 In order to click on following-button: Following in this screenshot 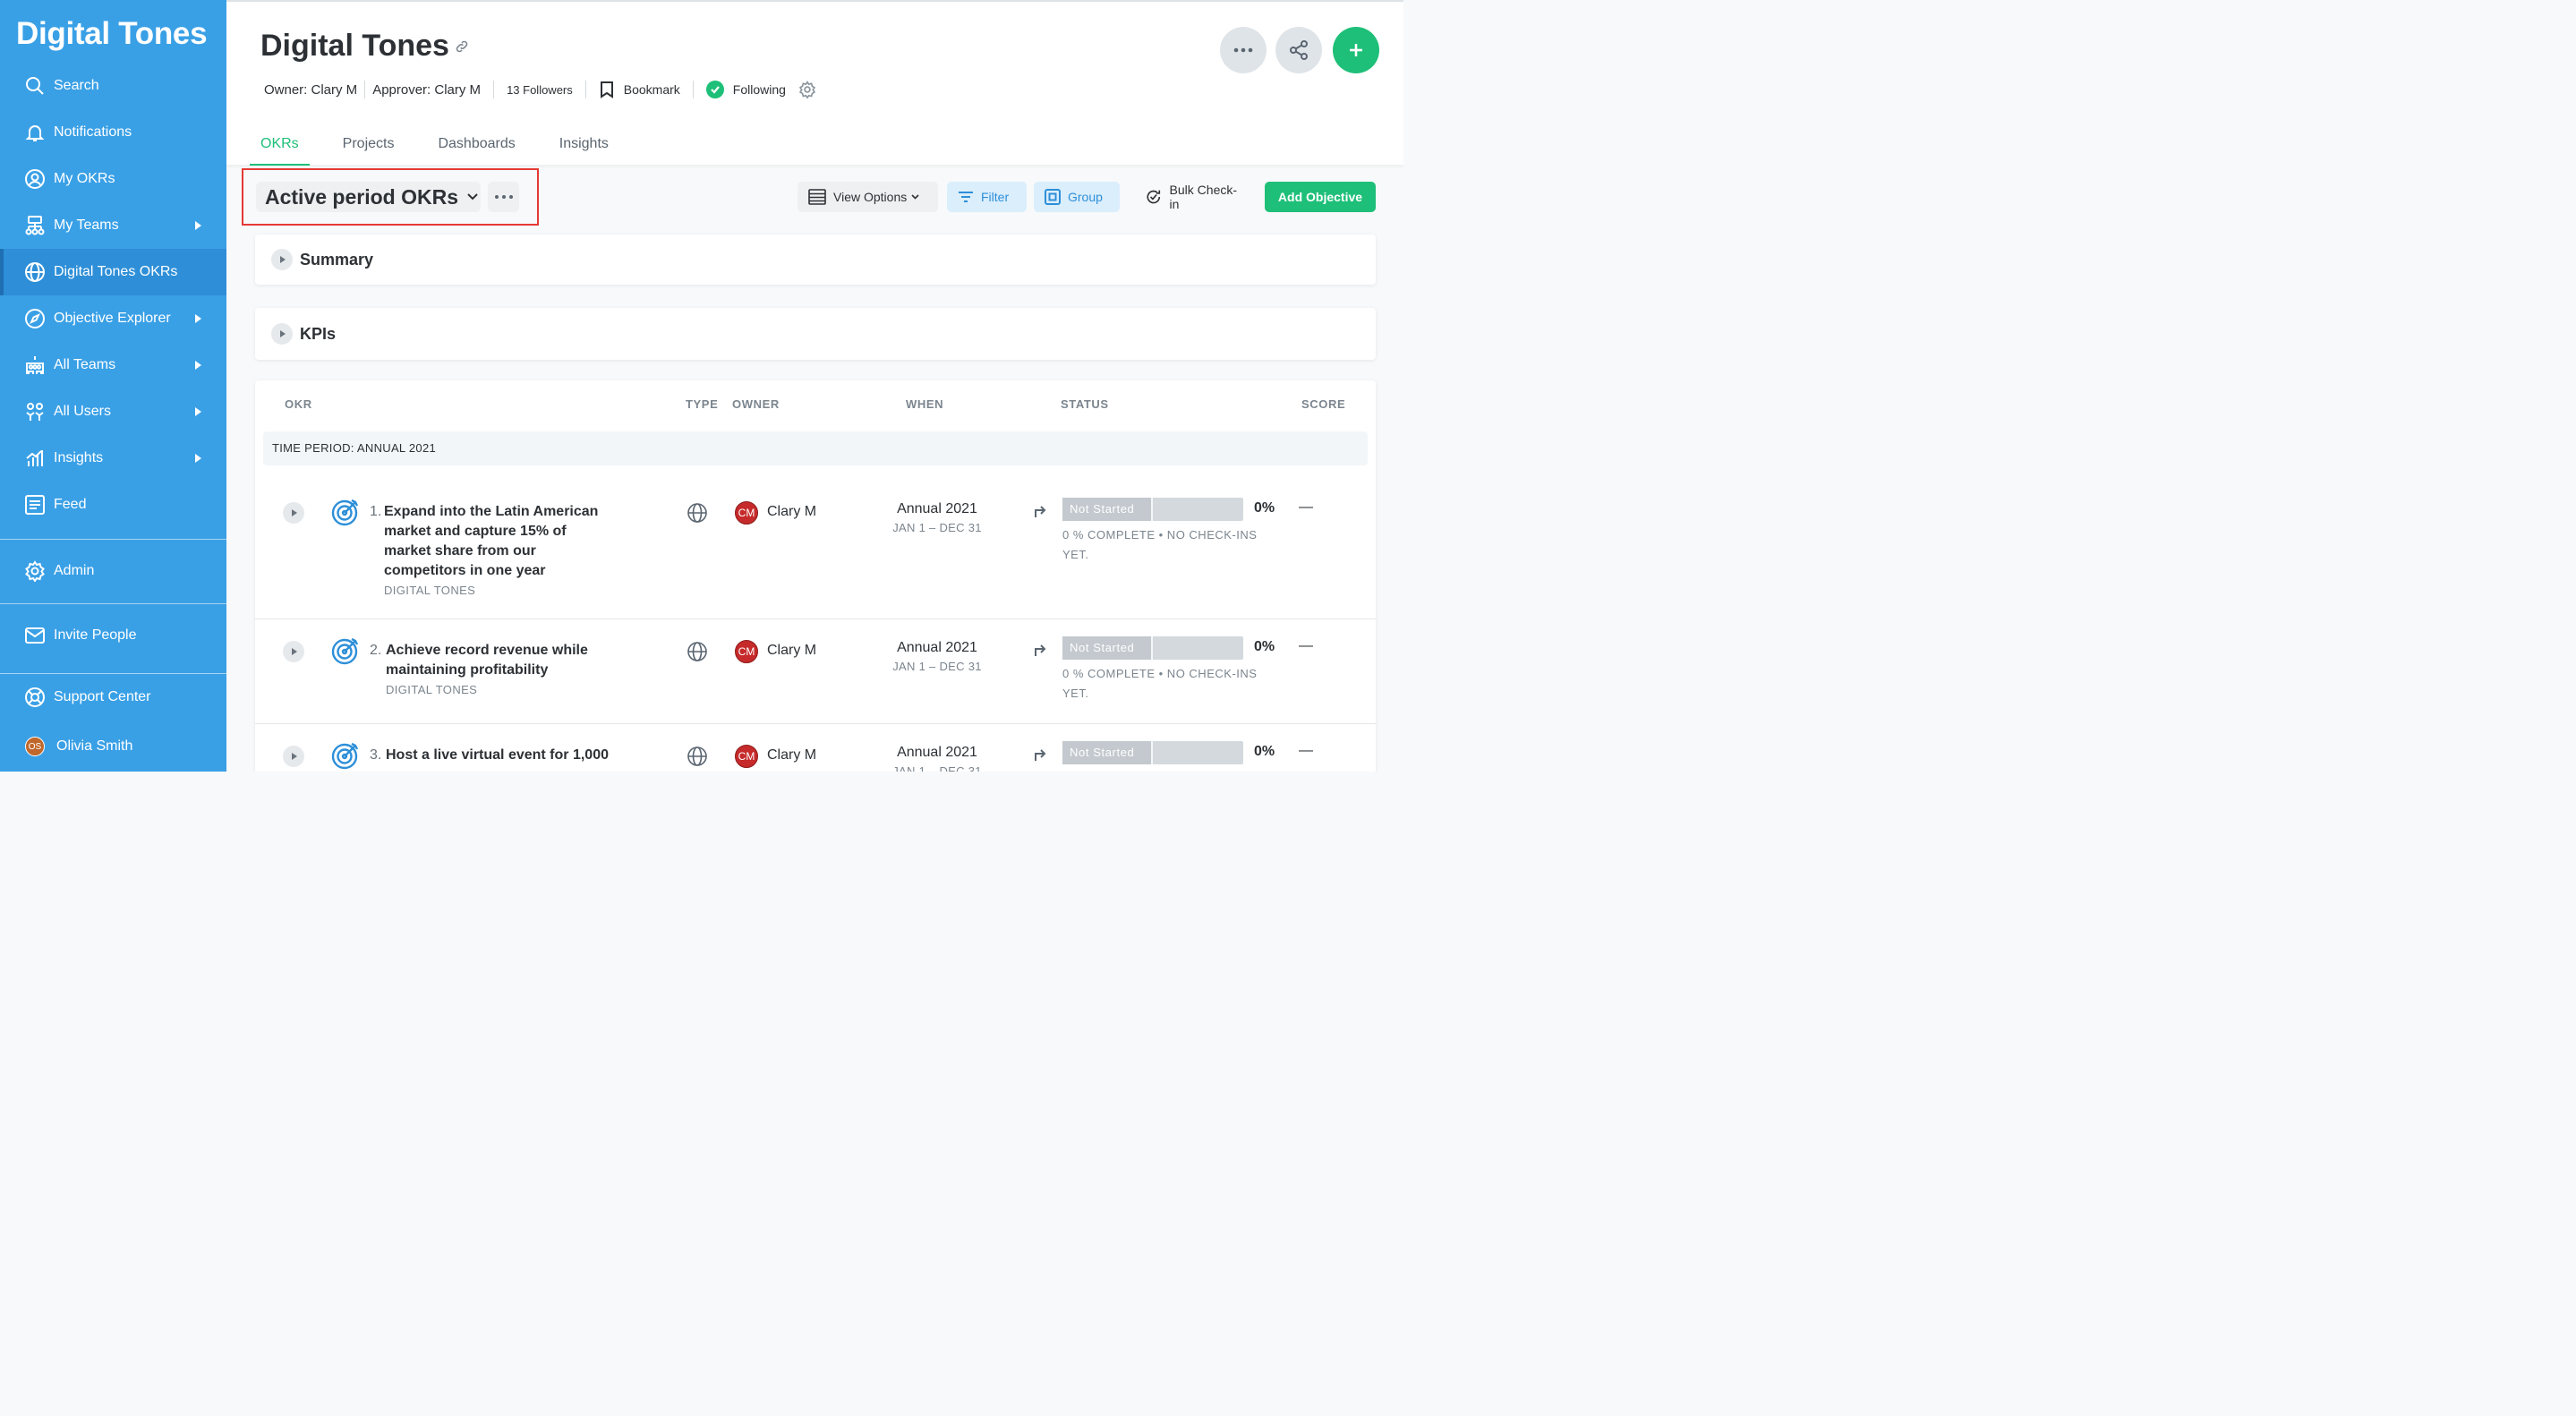, I will do `click(759, 90)`.